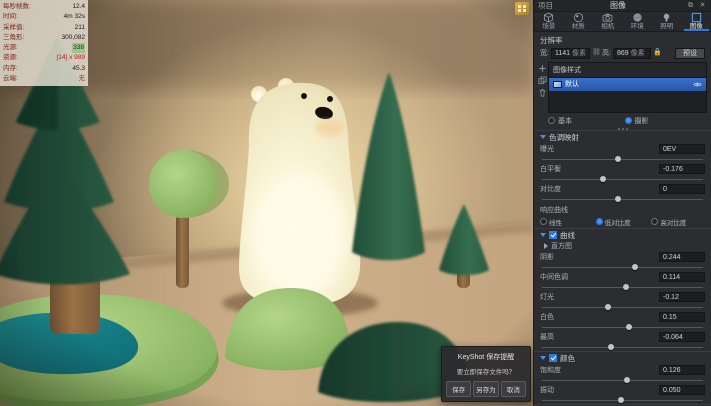  I want to click on contrast-slider, so click(622, 199).